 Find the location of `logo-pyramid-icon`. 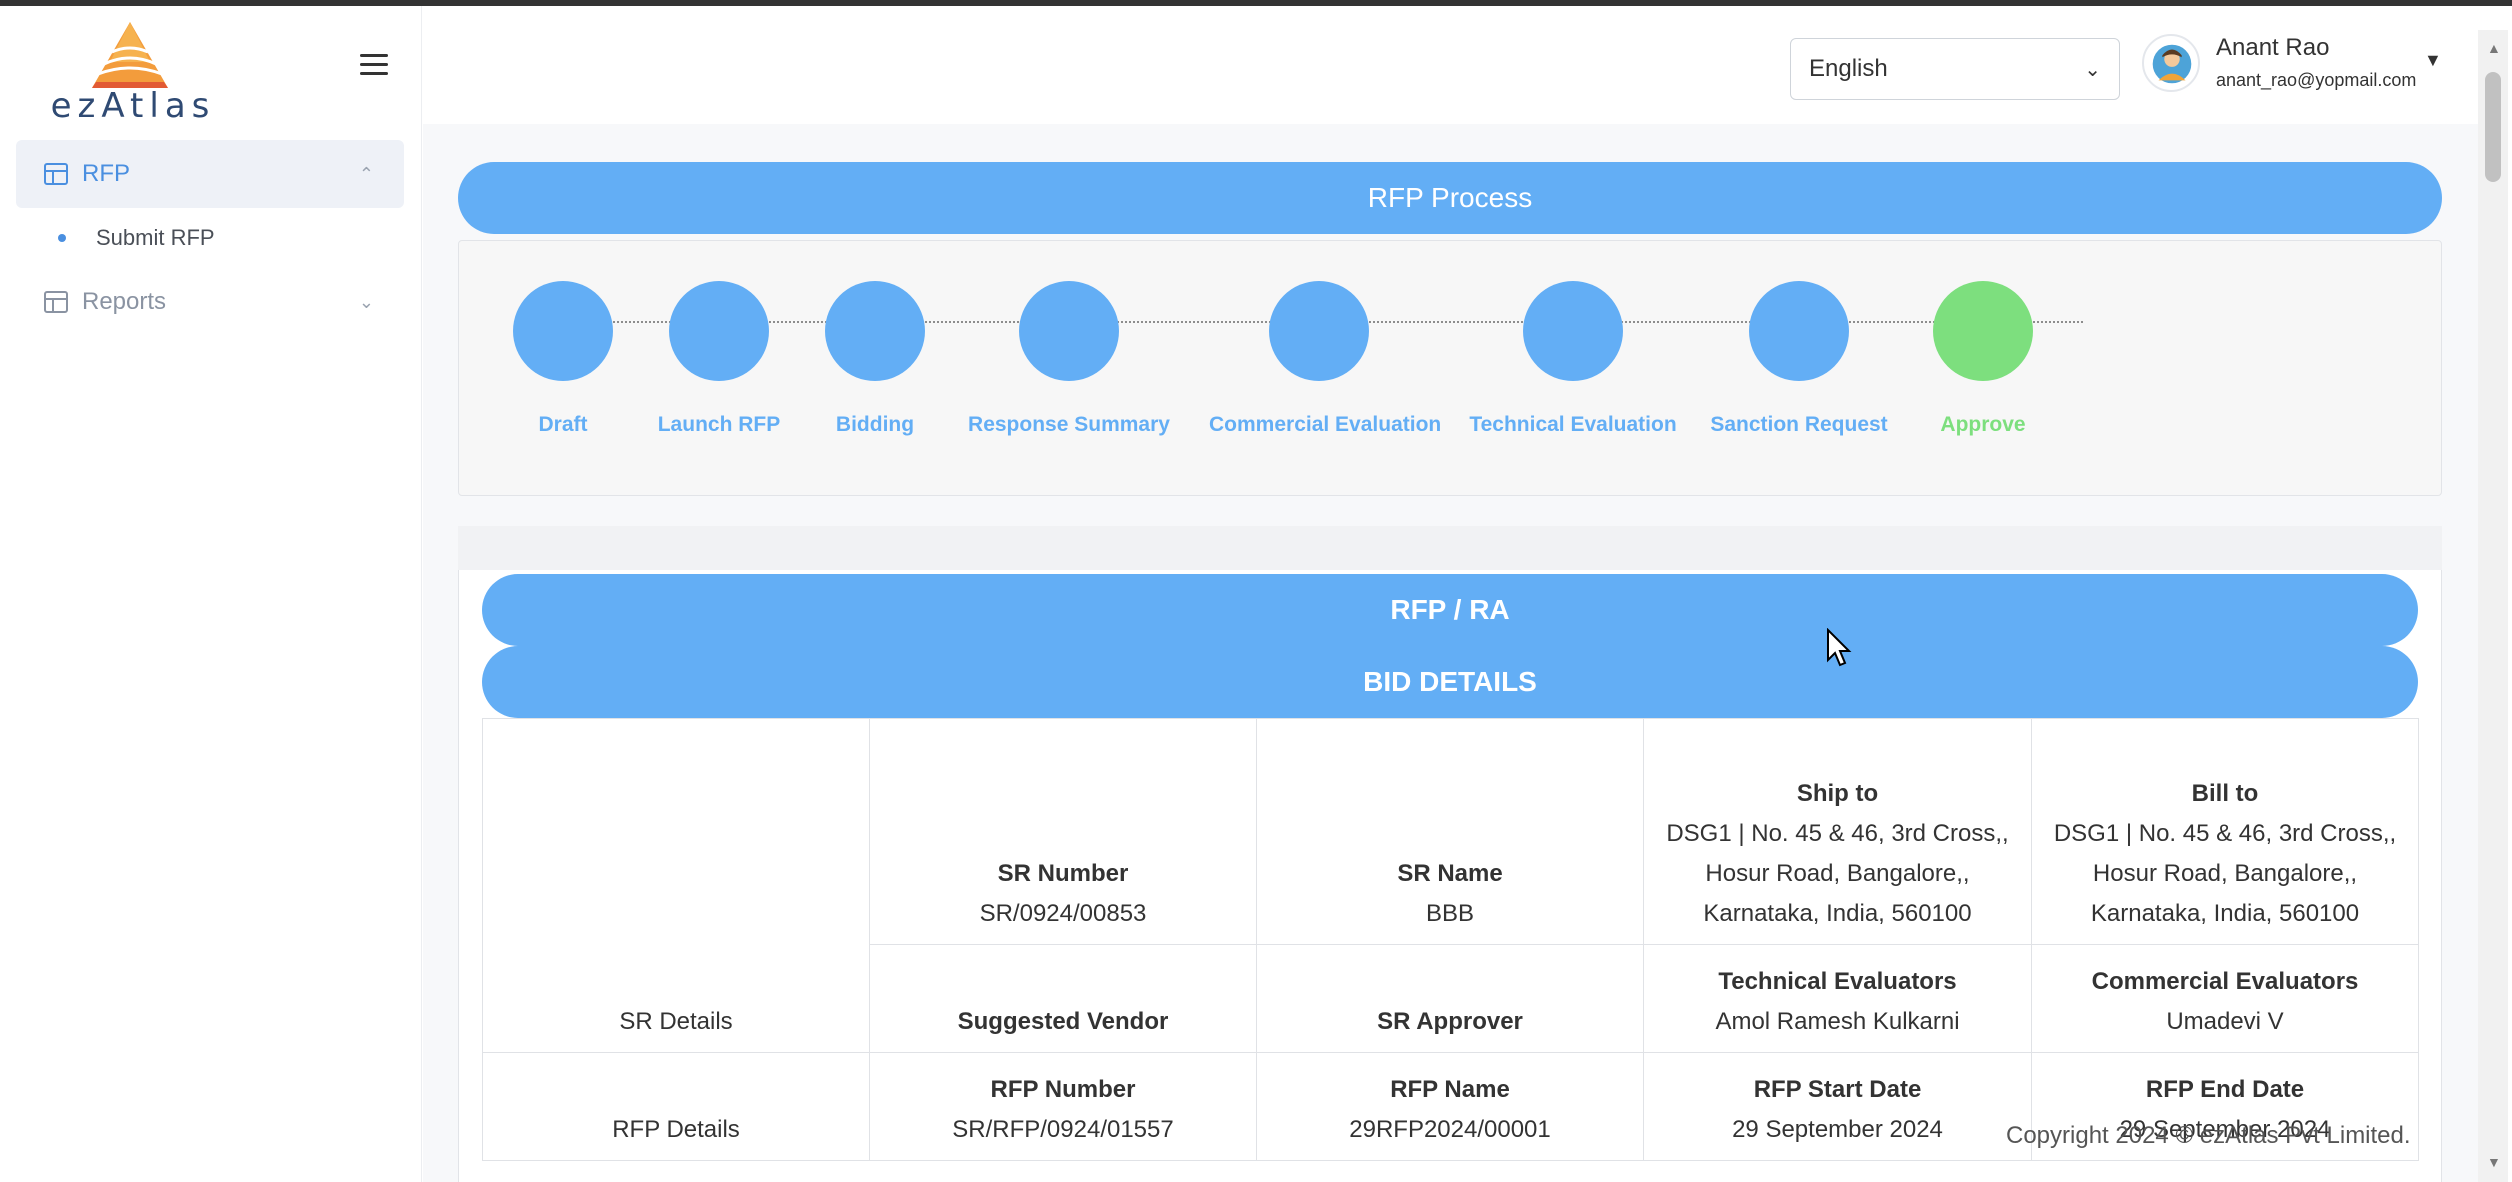

logo-pyramid-icon is located at coordinates (130, 55).